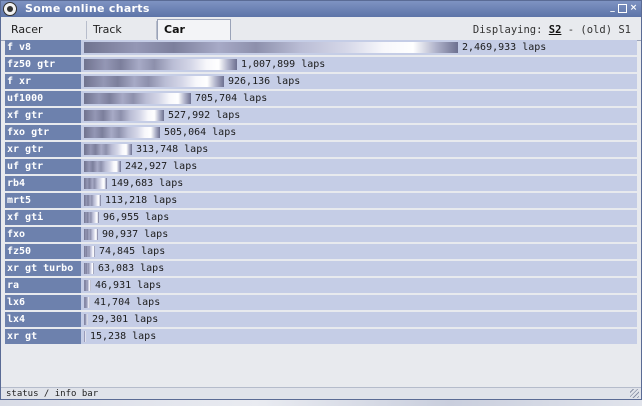  What do you see at coordinates (43, 319) in the screenshot?
I see `car-name-label: lx4` at bounding box center [43, 319].